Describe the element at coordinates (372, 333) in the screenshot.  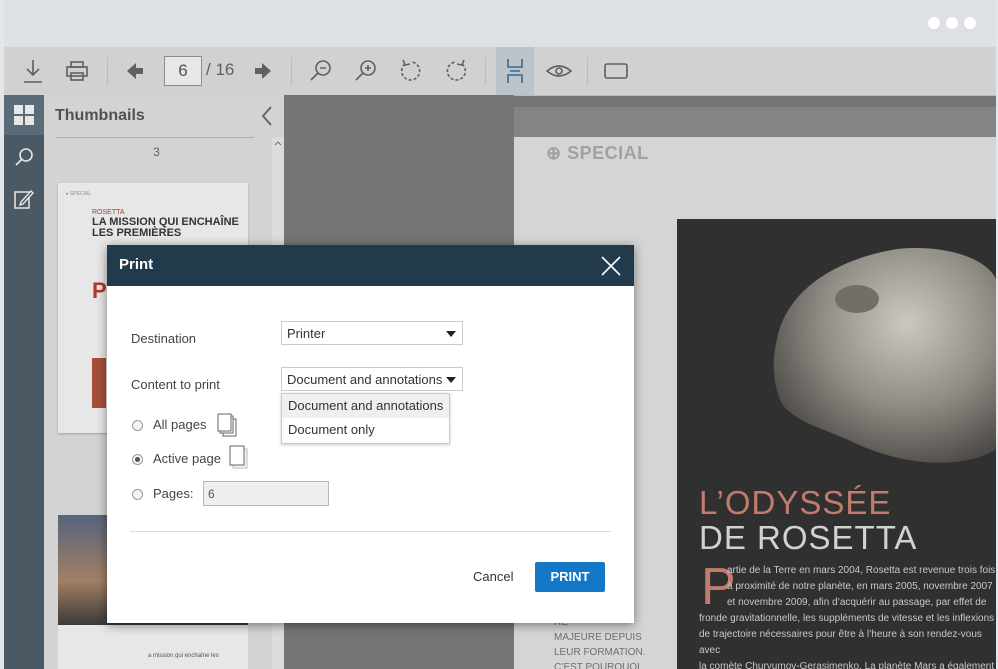
I see `destination-select: Printer` at that location.